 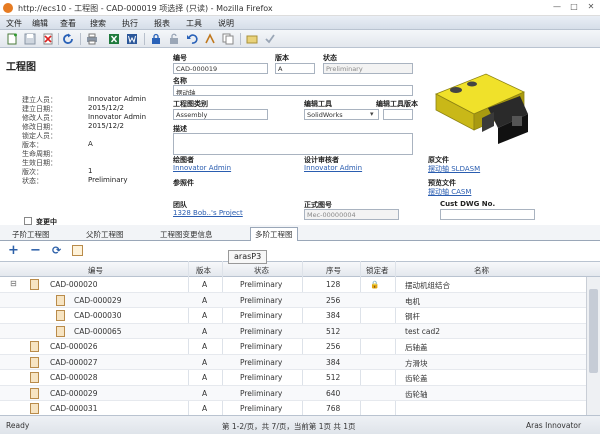 What do you see at coordinates (300, 269) in the screenshot?
I see `grid-header: 编号 版本 状态 序号 锁定者 名称` at bounding box center [300, 269].